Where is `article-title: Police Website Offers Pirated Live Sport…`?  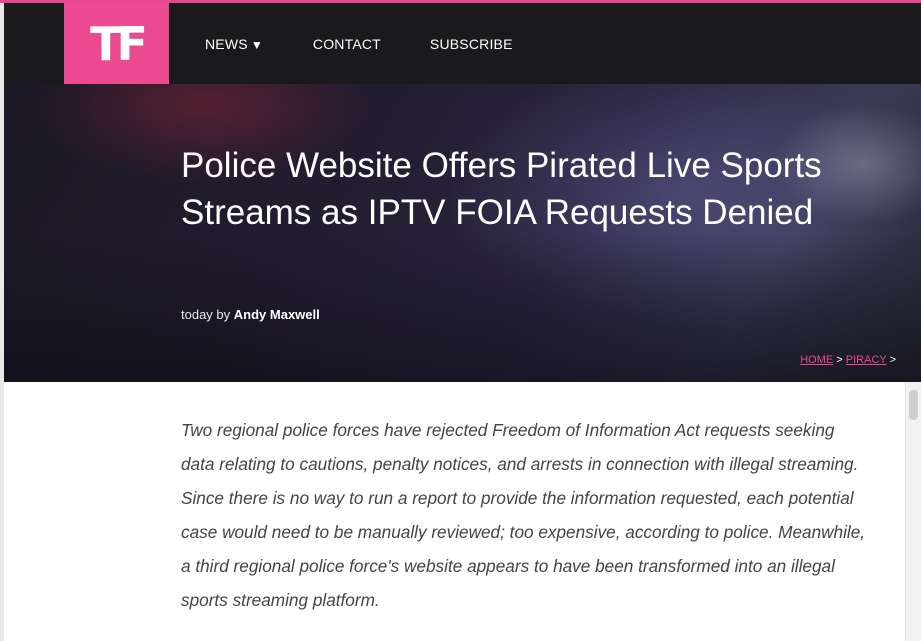
article-title: Police Website Offers Pirated Live Sport… is located at coordinates (501, 189).